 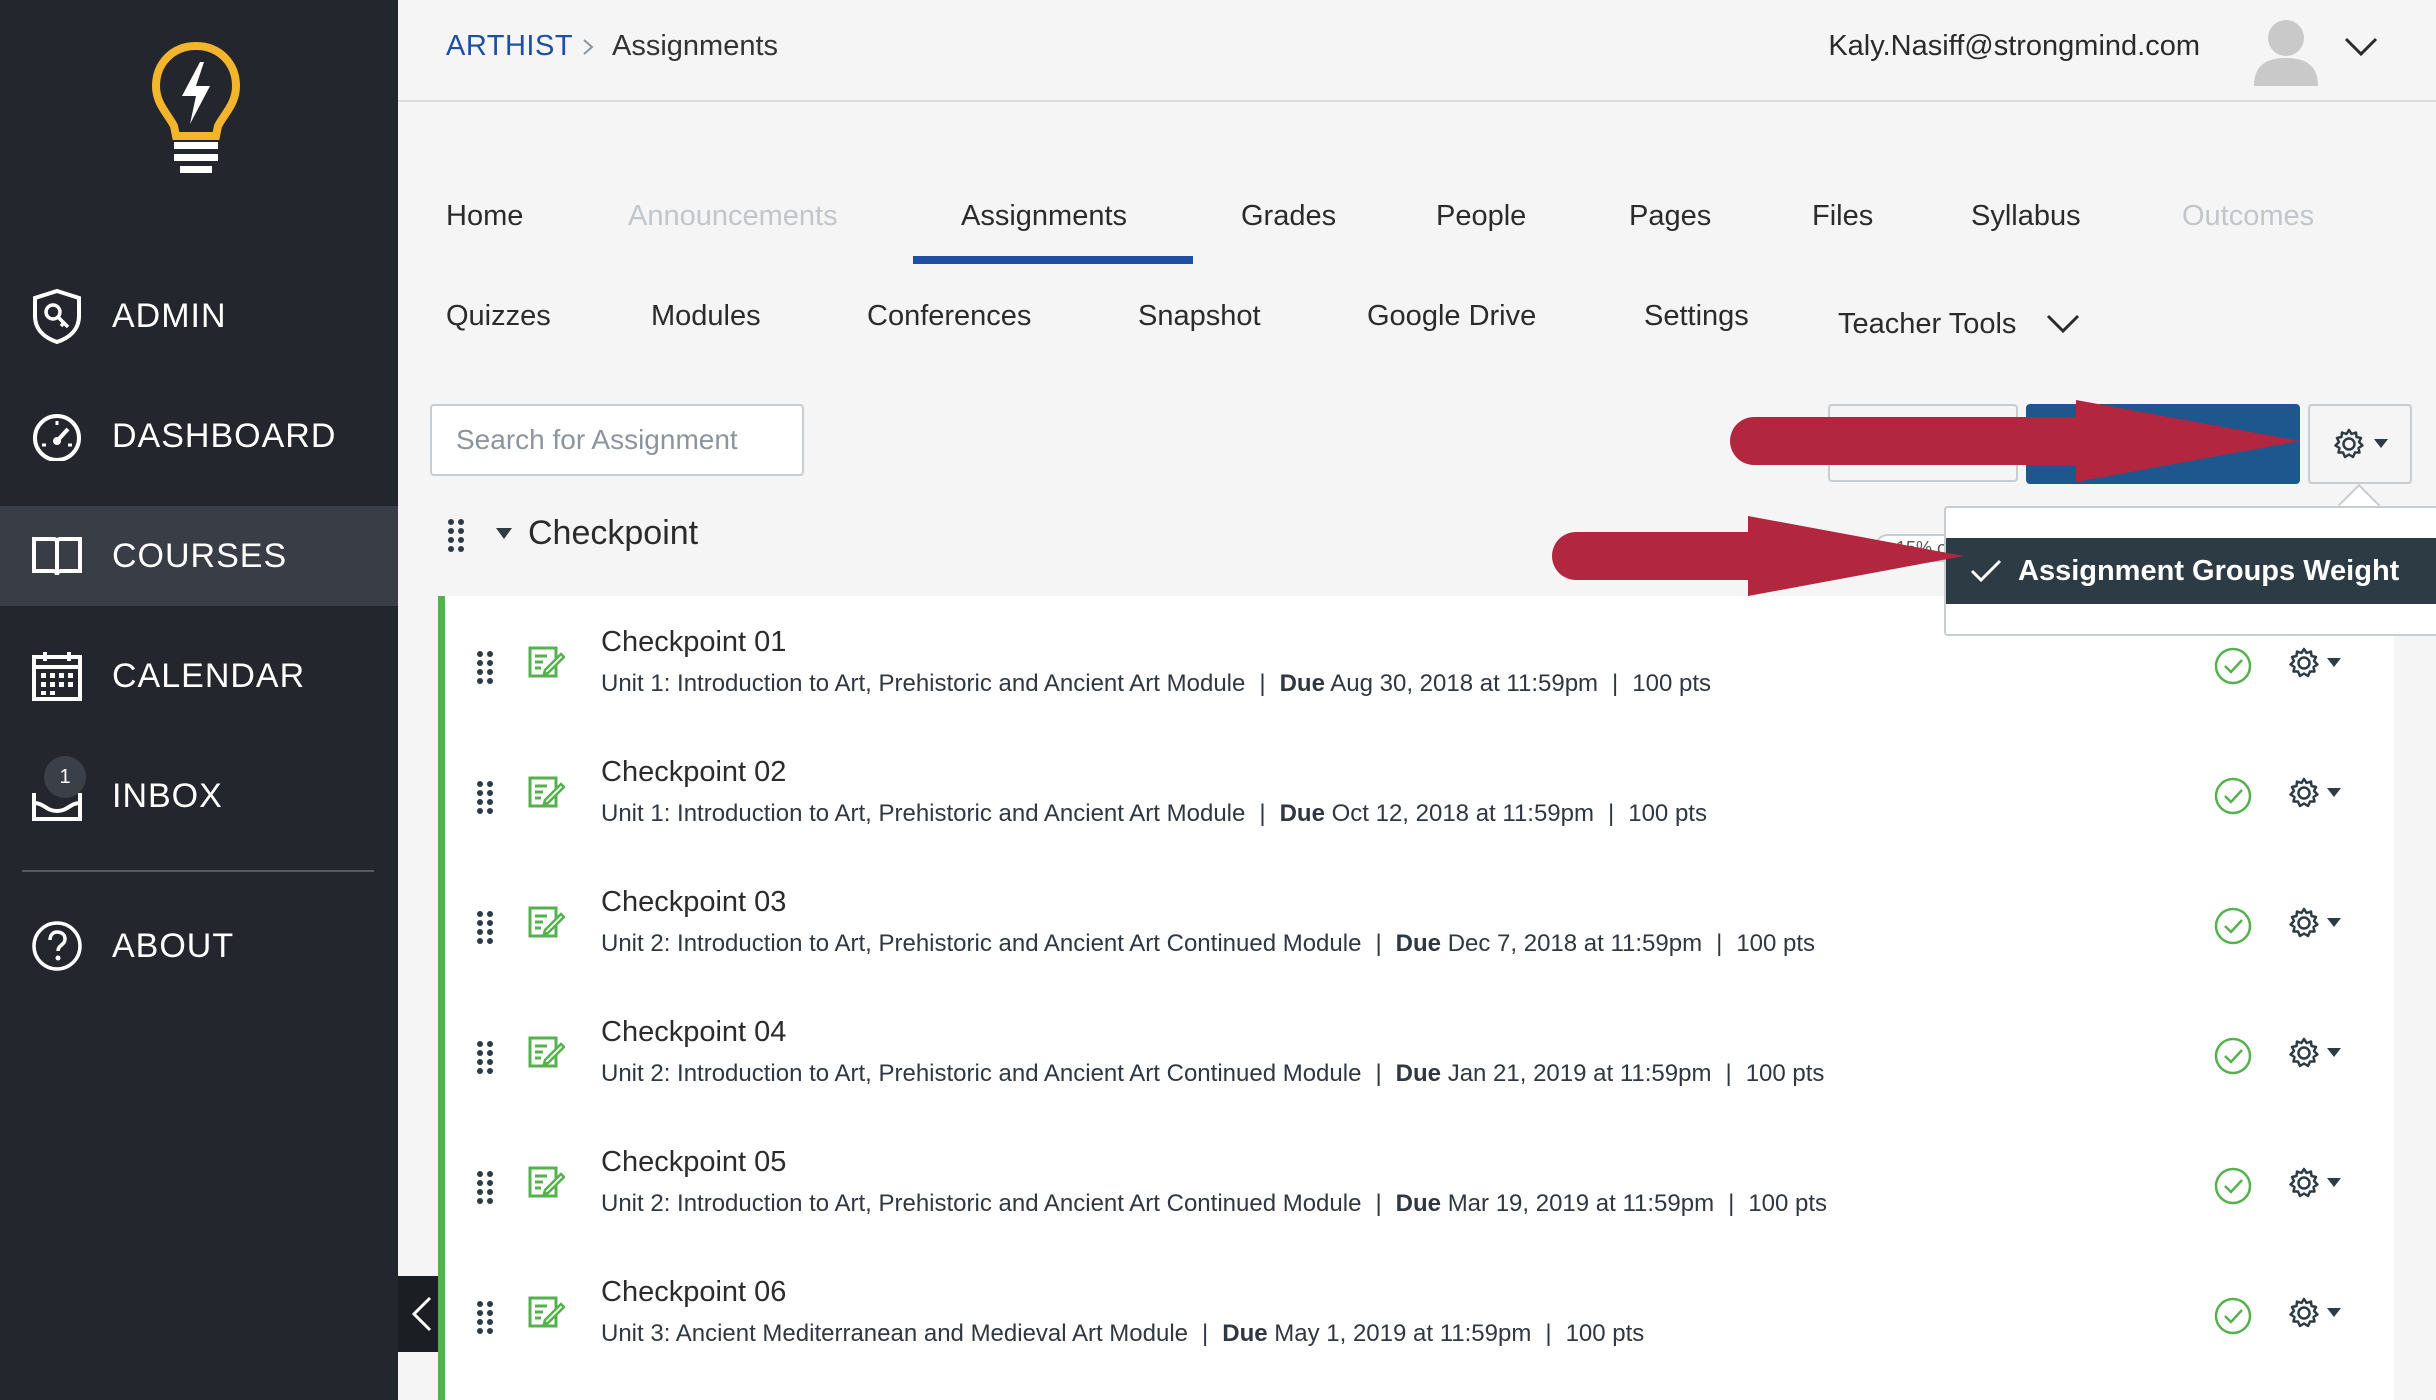 I want to click on tab-syllabus: Syllabus, so click(x=2026, y=216).